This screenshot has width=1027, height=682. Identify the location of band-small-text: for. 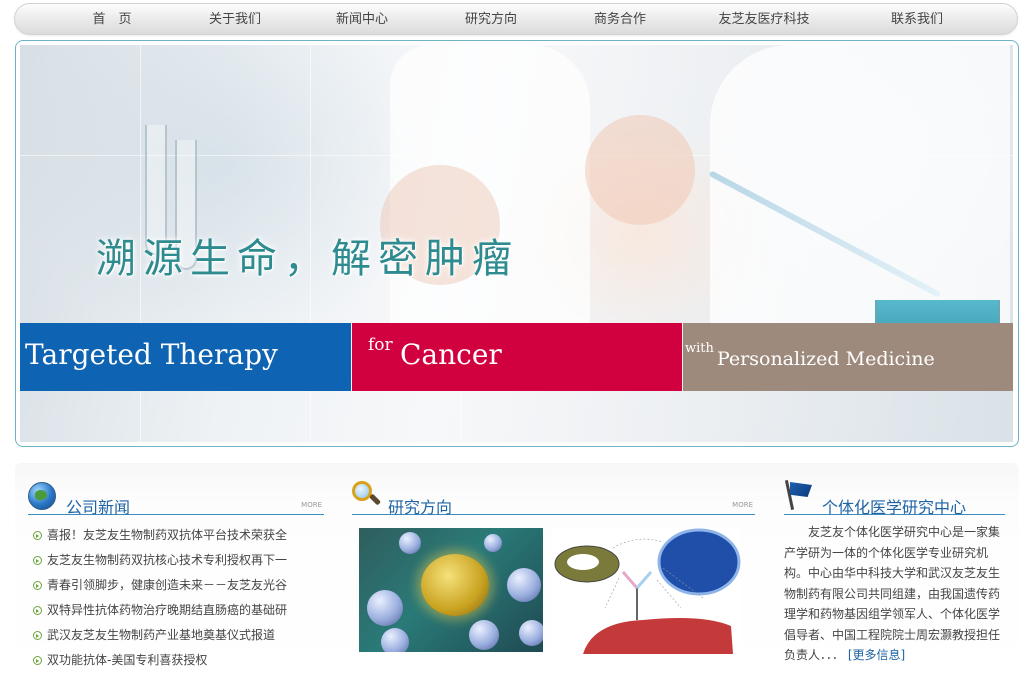
(380, 345).